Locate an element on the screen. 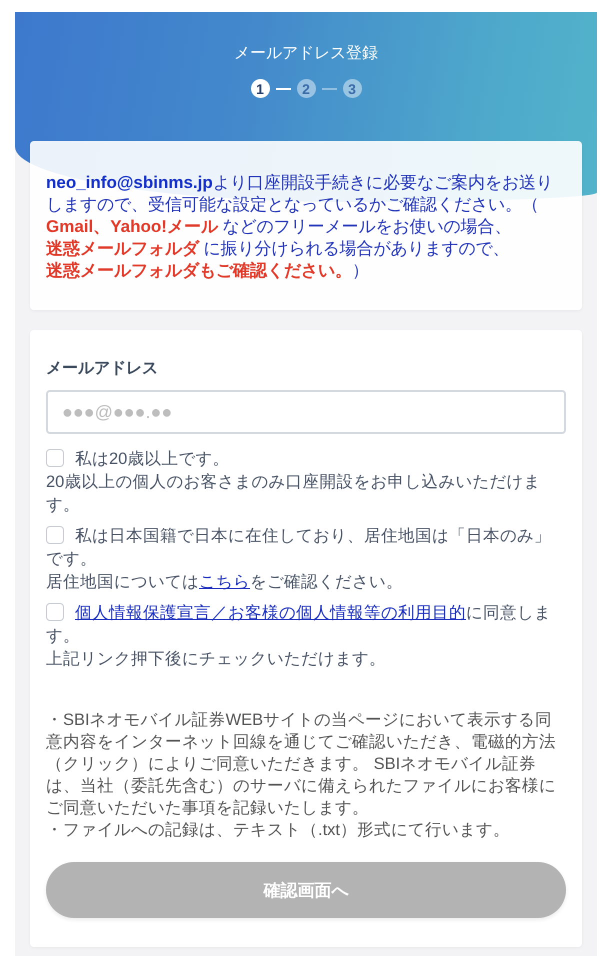  field-label: メールアドレス is located at coordinates (102, 369).